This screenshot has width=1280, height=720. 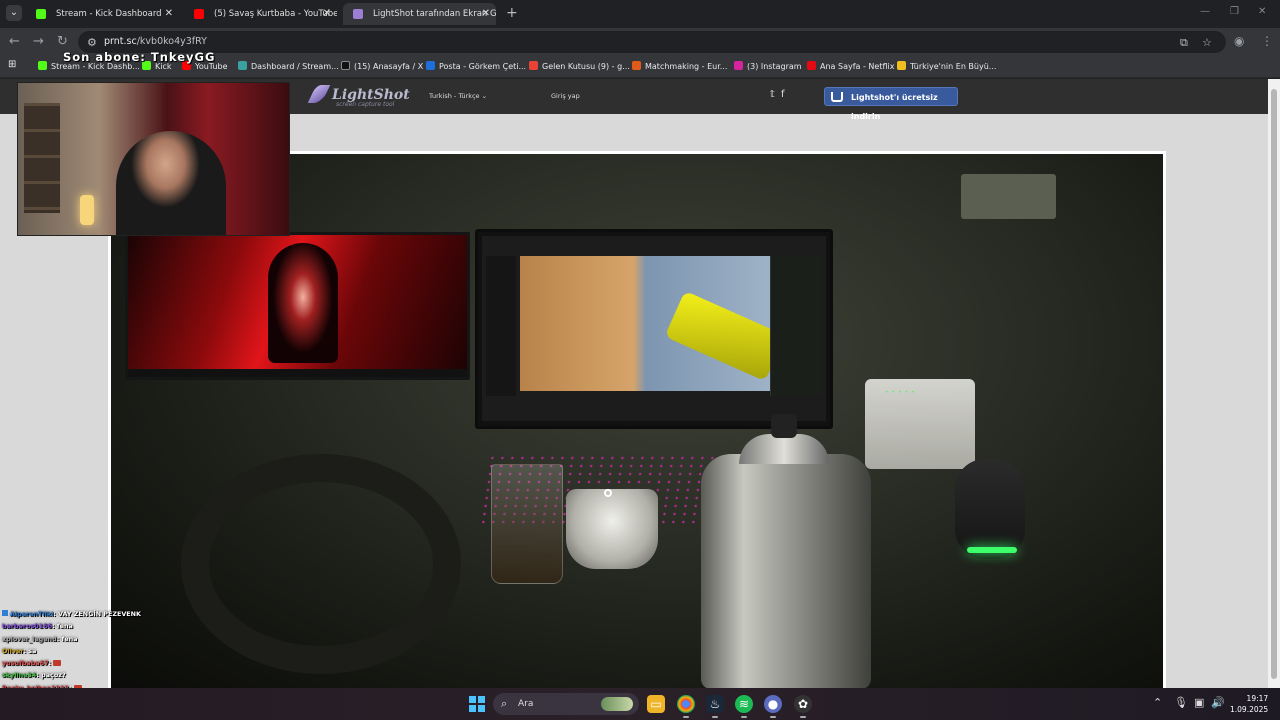 I want to click on main-monitor, so click(x=654, y=329).